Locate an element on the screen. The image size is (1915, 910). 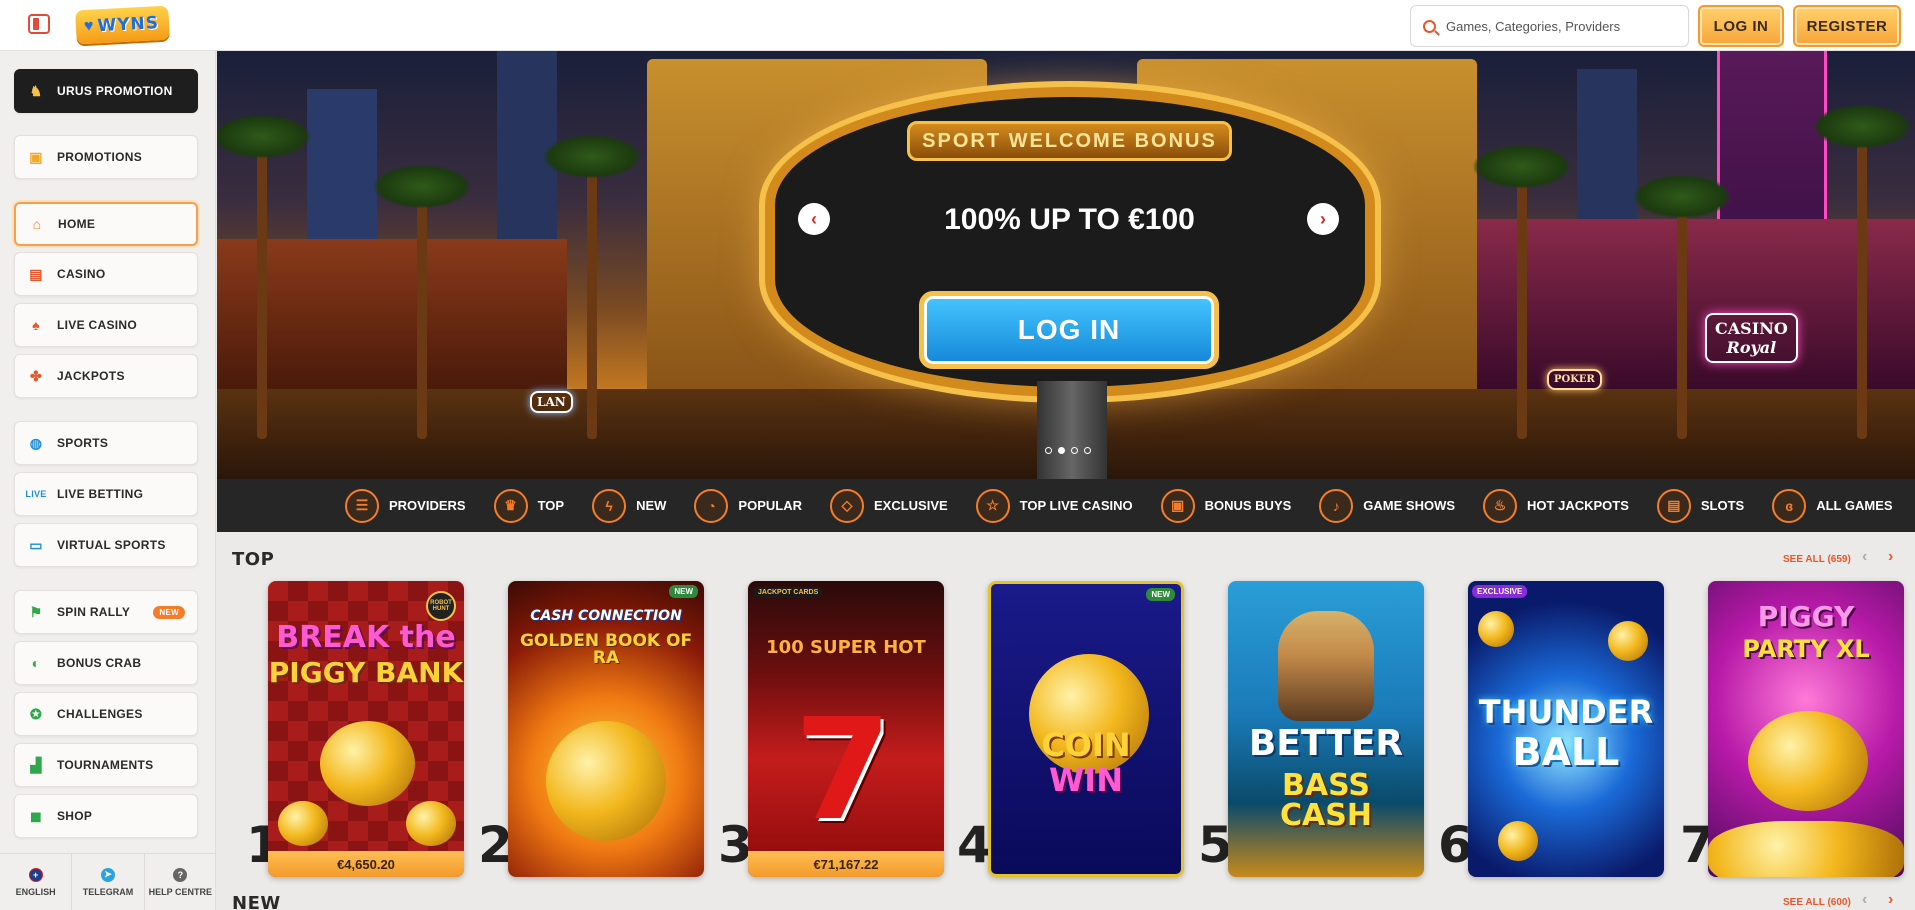
see-all-new-link: SEE ALL (600) is located at coordinates (1817, 902).